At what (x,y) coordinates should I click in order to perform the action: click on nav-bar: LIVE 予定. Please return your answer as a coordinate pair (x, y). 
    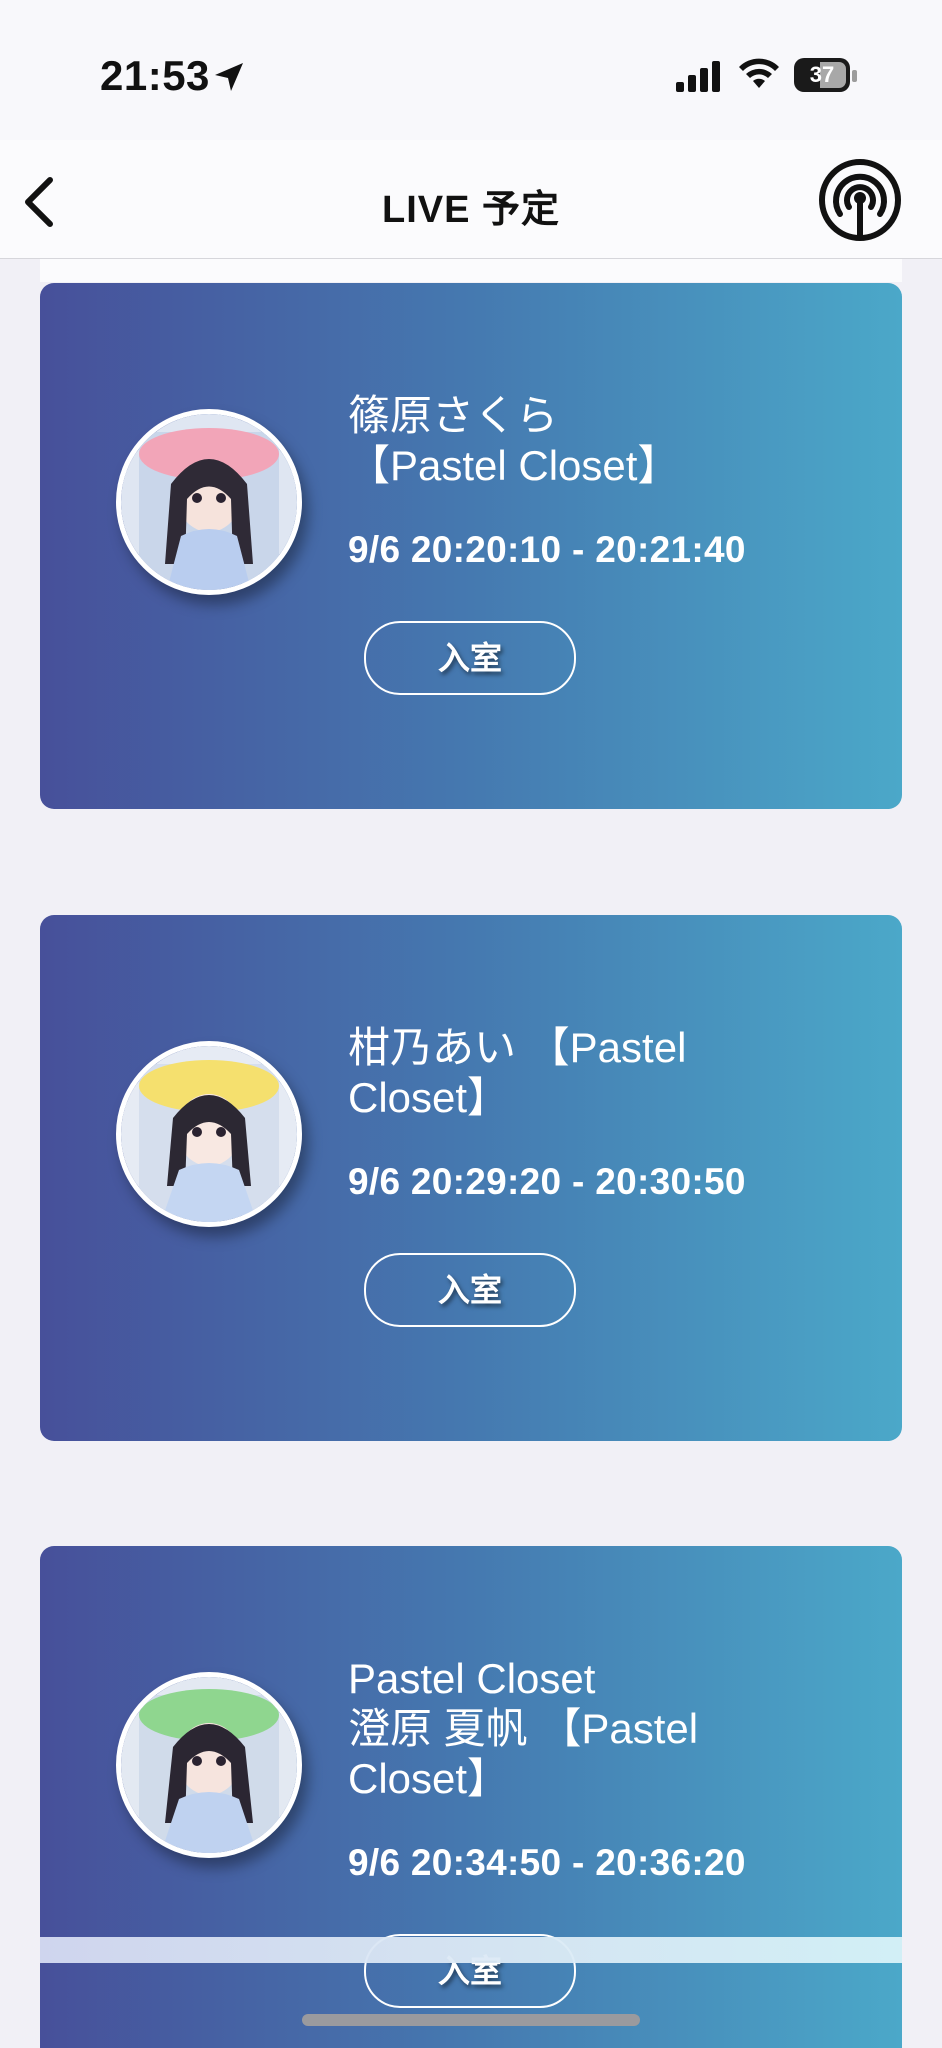
    Looking at the image, I should click on (471, 199).